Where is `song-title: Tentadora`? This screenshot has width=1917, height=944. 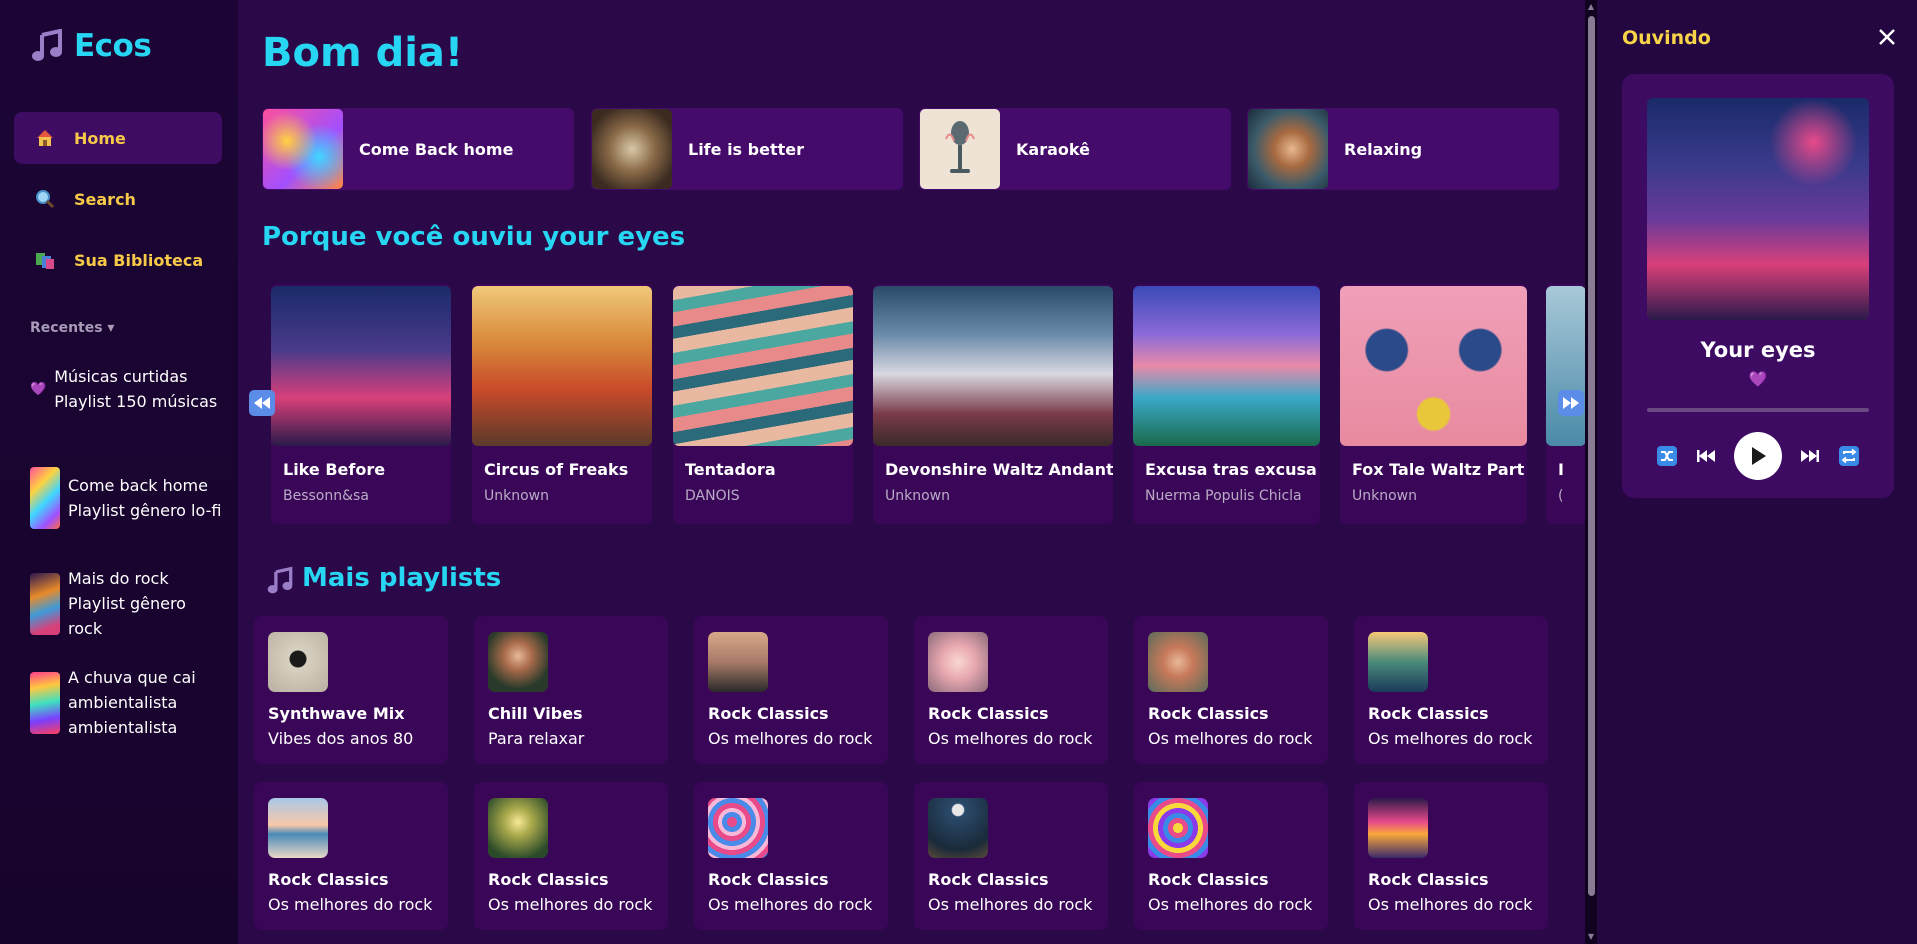 song-title: Tentadora is located at coordinates (730, 469).